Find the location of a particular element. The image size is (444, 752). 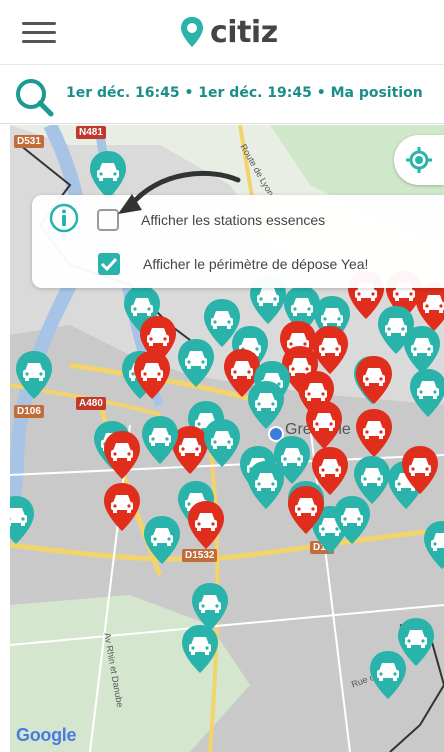

yea-perimeter-checkbox is located at coordinates (109, 264).